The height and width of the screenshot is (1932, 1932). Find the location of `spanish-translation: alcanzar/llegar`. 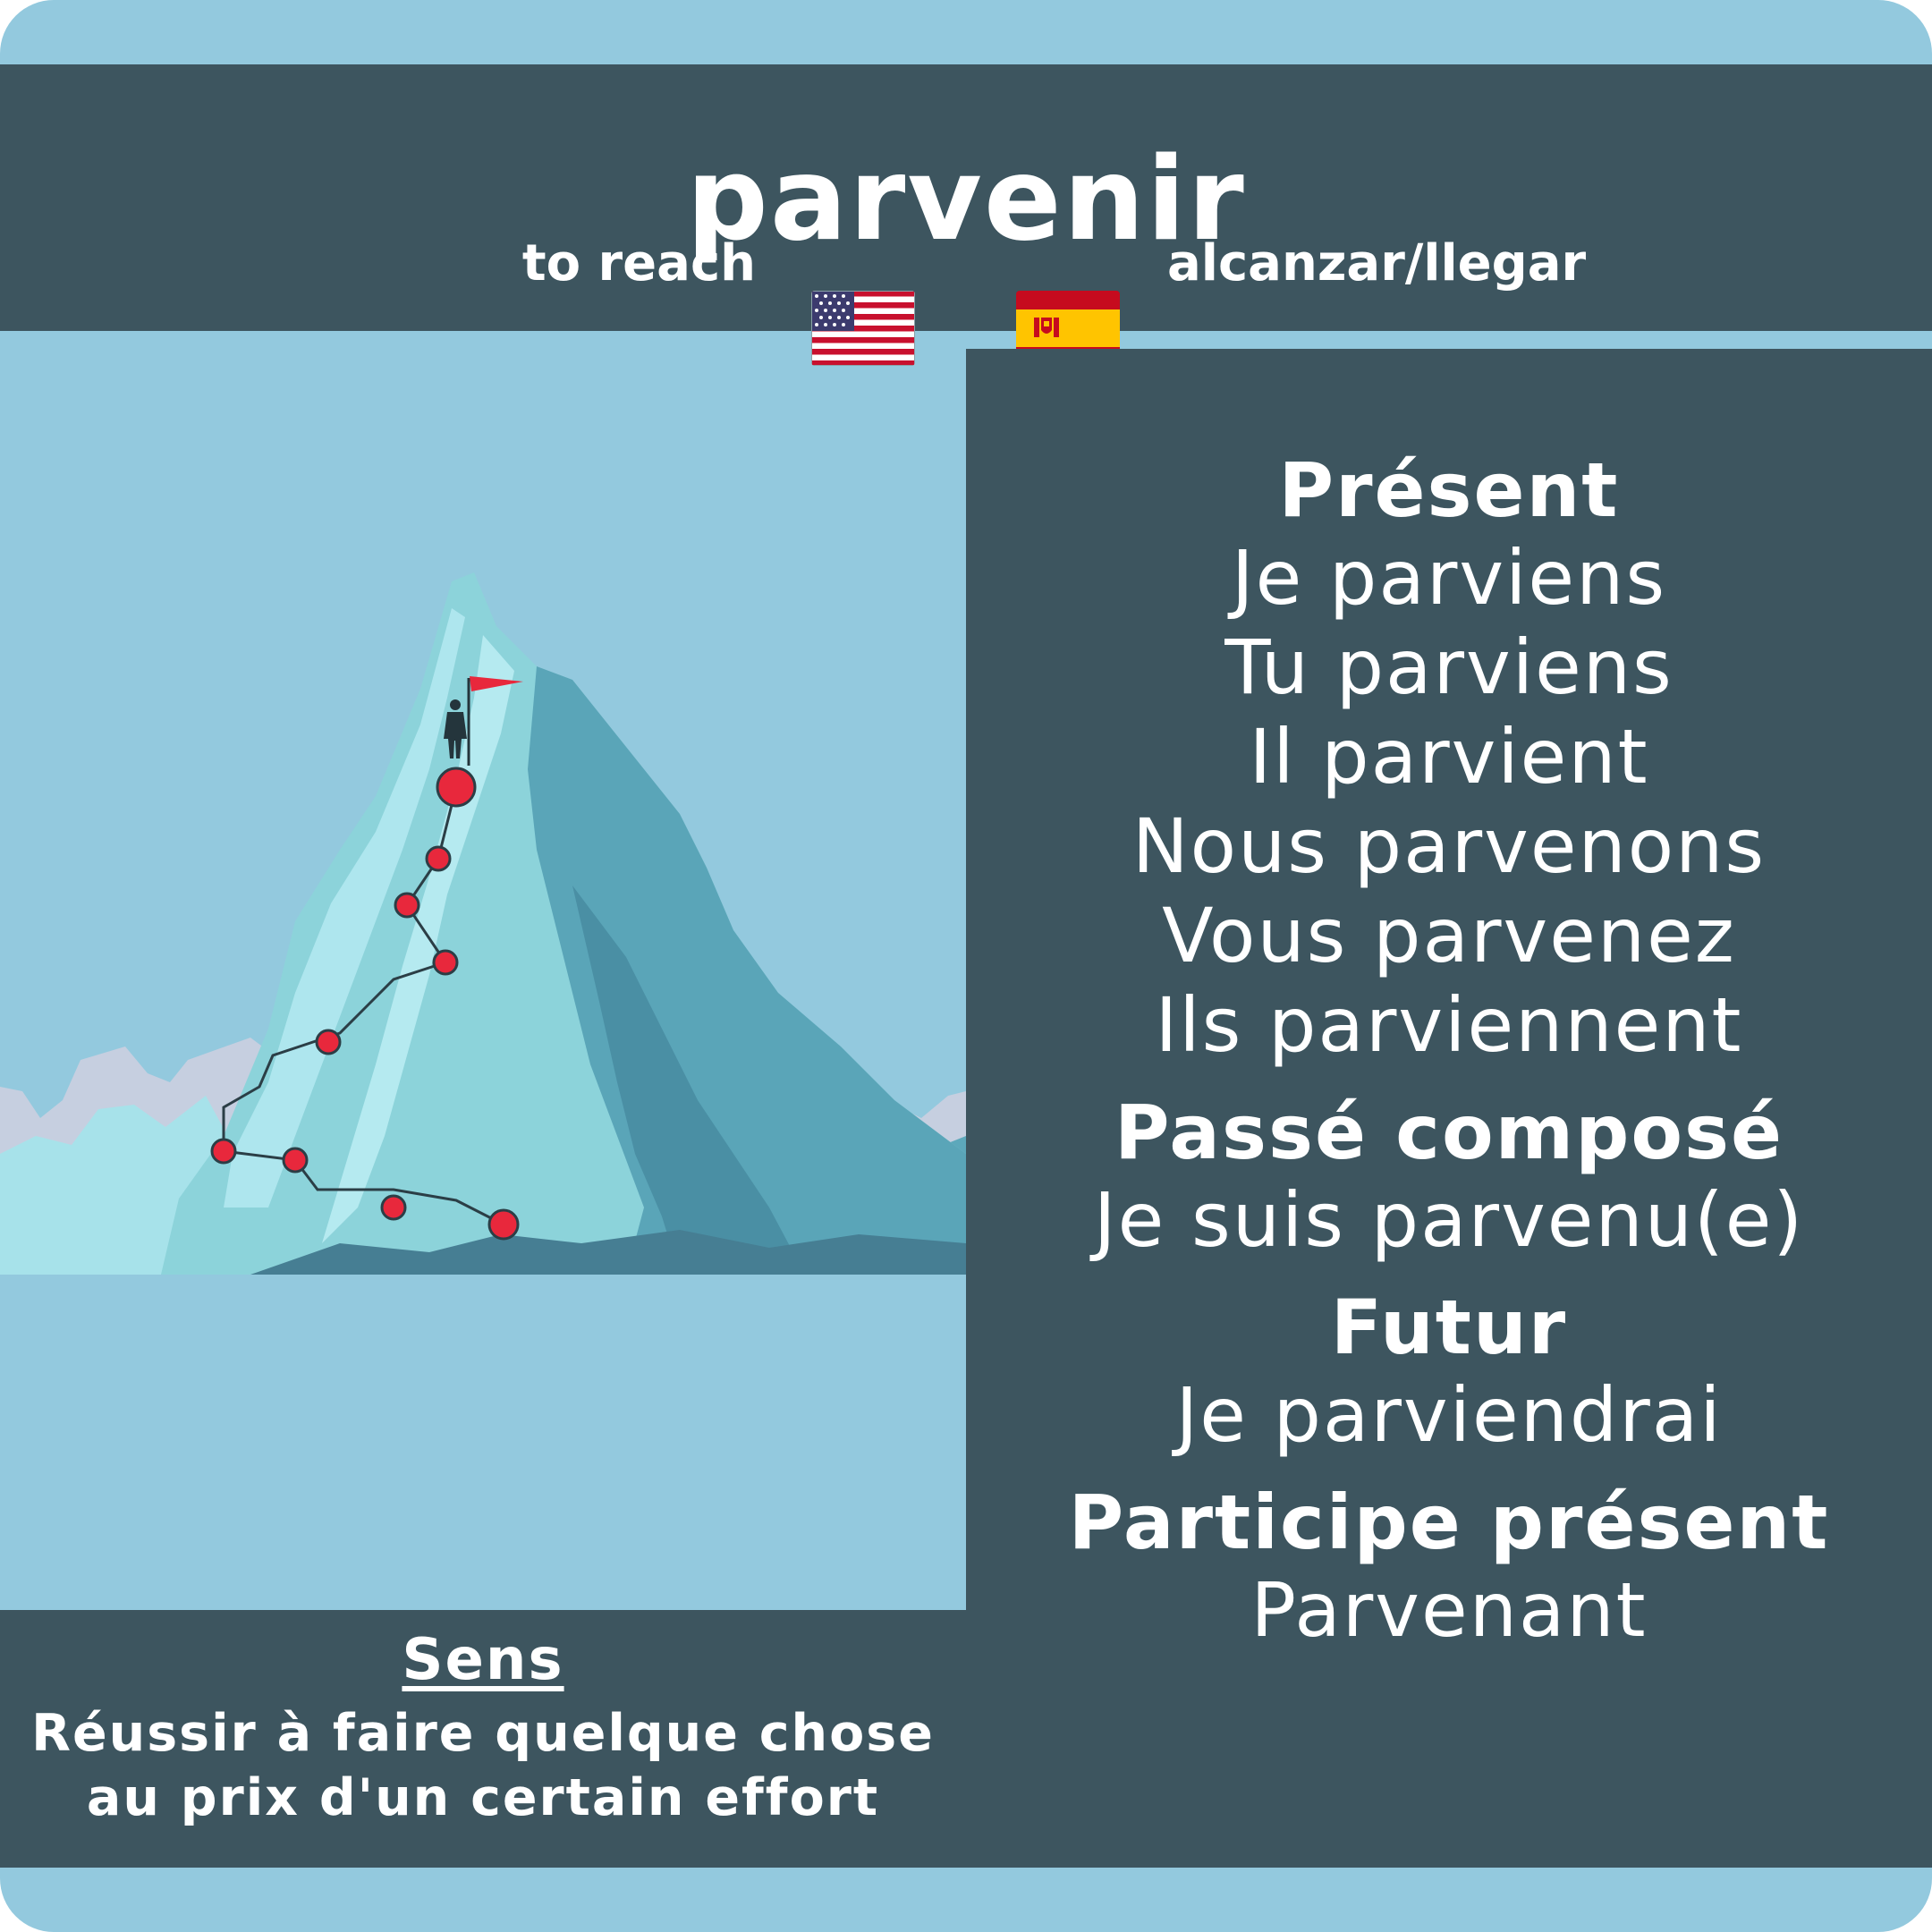

spanish-translation: alcanzar/llegar is located at coordinates (1377, 263).